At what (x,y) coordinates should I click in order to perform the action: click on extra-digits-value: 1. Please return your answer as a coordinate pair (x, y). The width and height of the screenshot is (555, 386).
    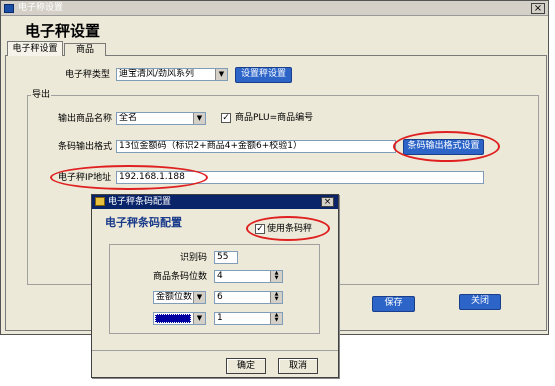
    Looking at the image, I should click on (220, 318).